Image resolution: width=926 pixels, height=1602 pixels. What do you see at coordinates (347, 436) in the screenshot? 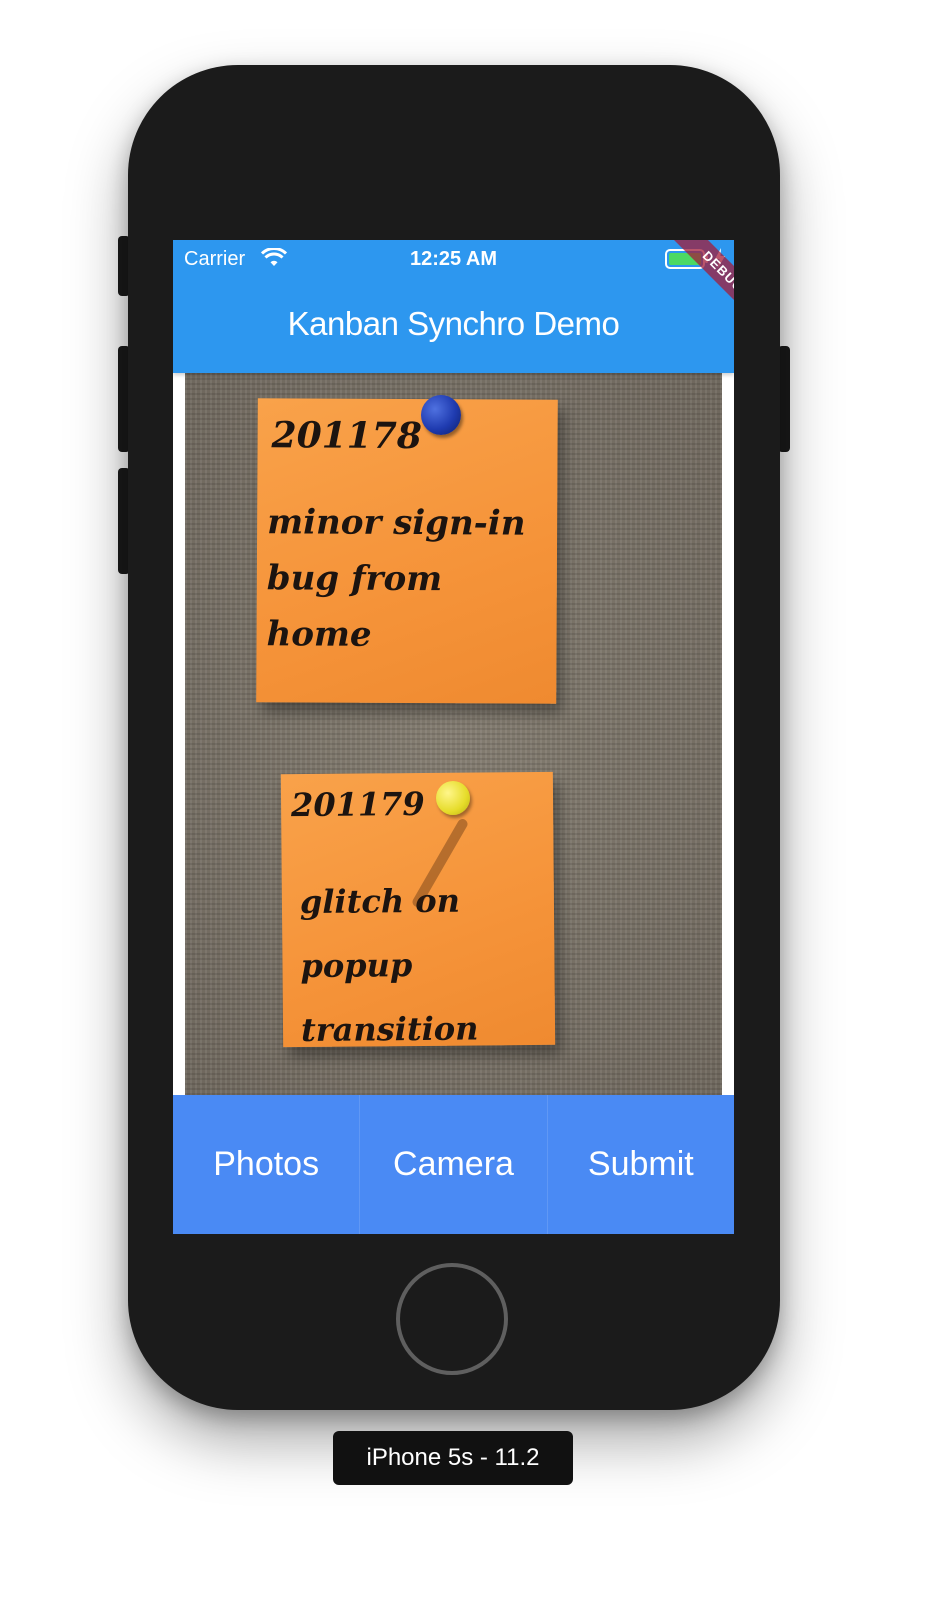
I see `note-id: 201178` at bounding box center [347, 436].